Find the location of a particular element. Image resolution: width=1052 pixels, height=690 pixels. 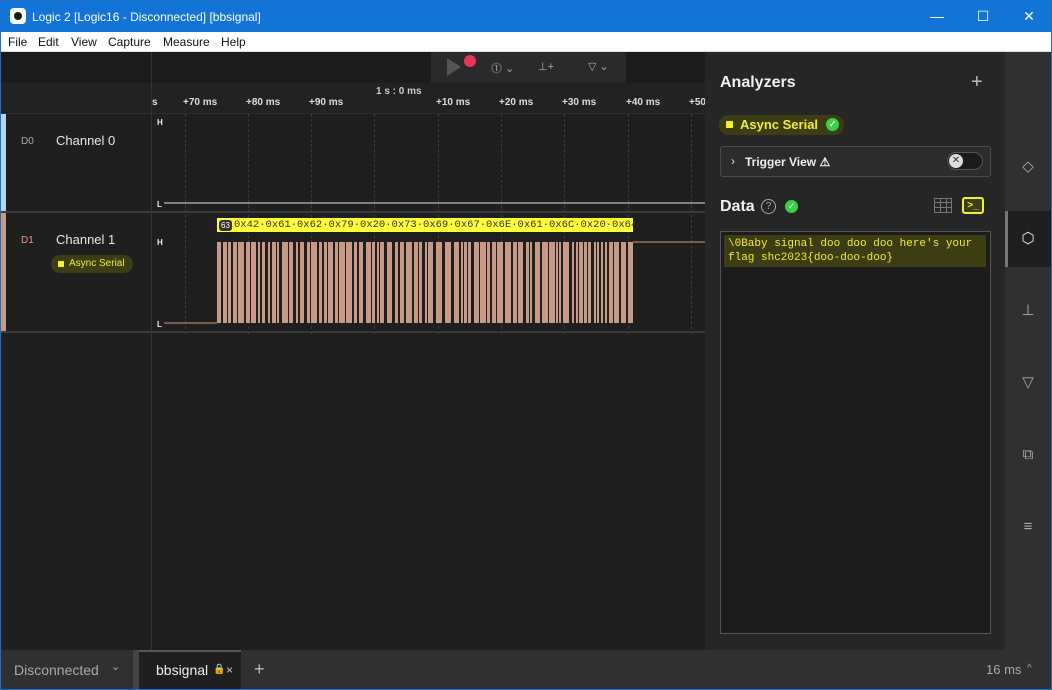

minimize-button: — is located at coordinates (937, 16).